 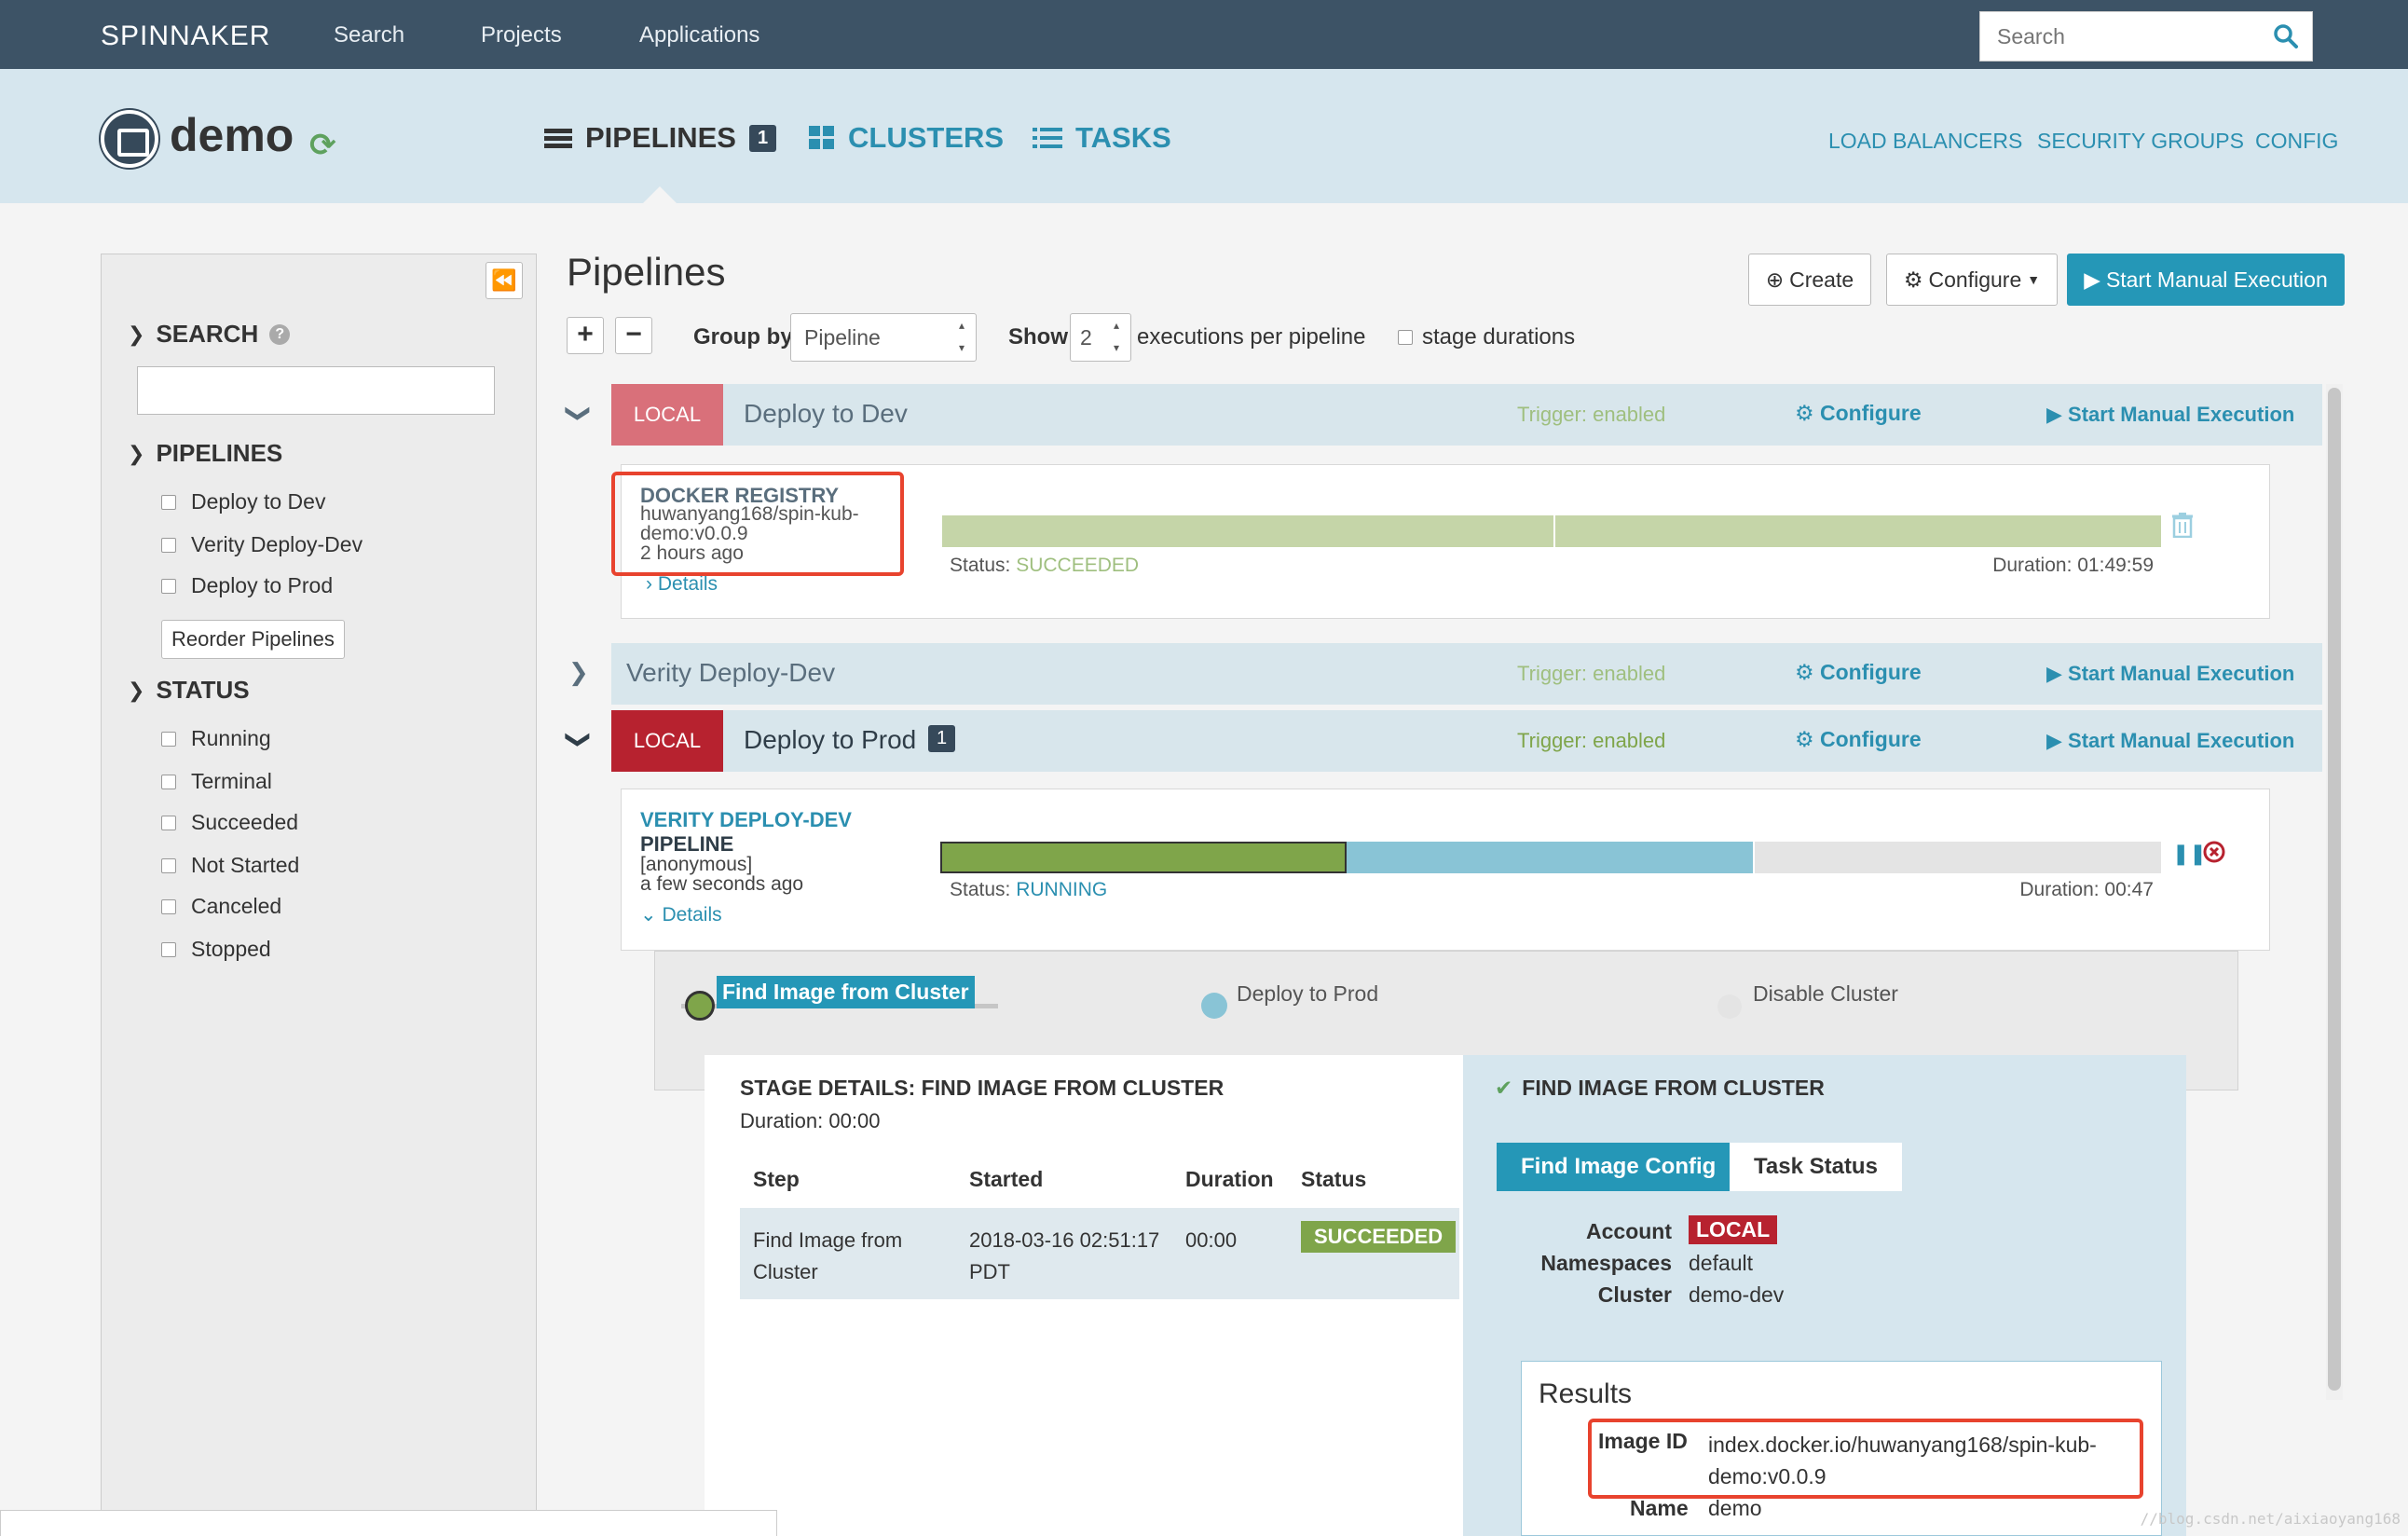 What do you see at coordinates (1100, 337) in the screenshot?
I see `executions-count-select: 2` at bounding box center [1100, 337].